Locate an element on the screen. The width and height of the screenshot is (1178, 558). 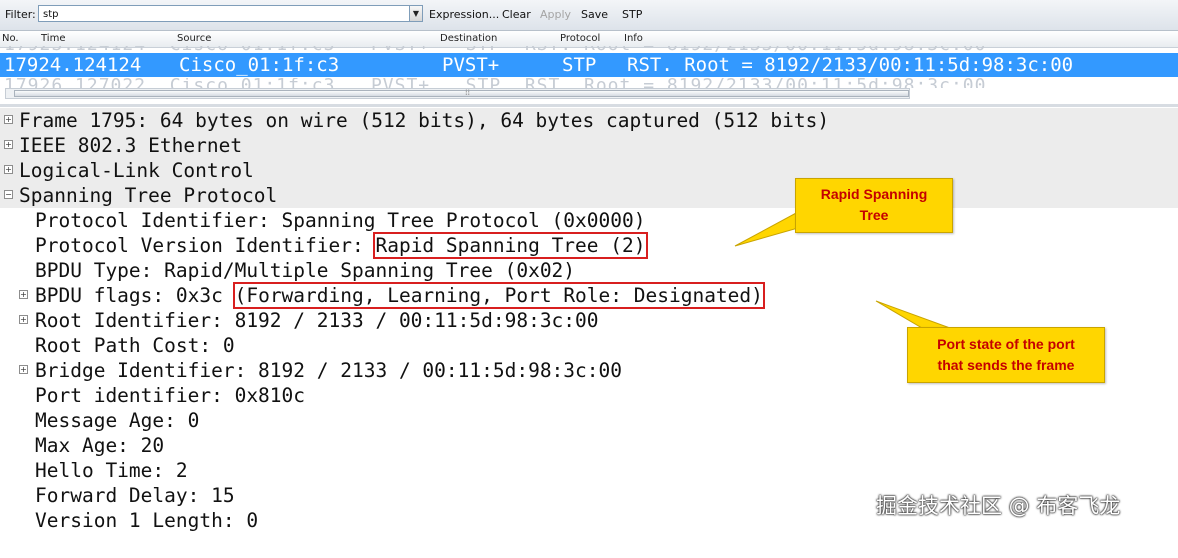
rapid-callout-arrow is located at coordinates (766, 229).